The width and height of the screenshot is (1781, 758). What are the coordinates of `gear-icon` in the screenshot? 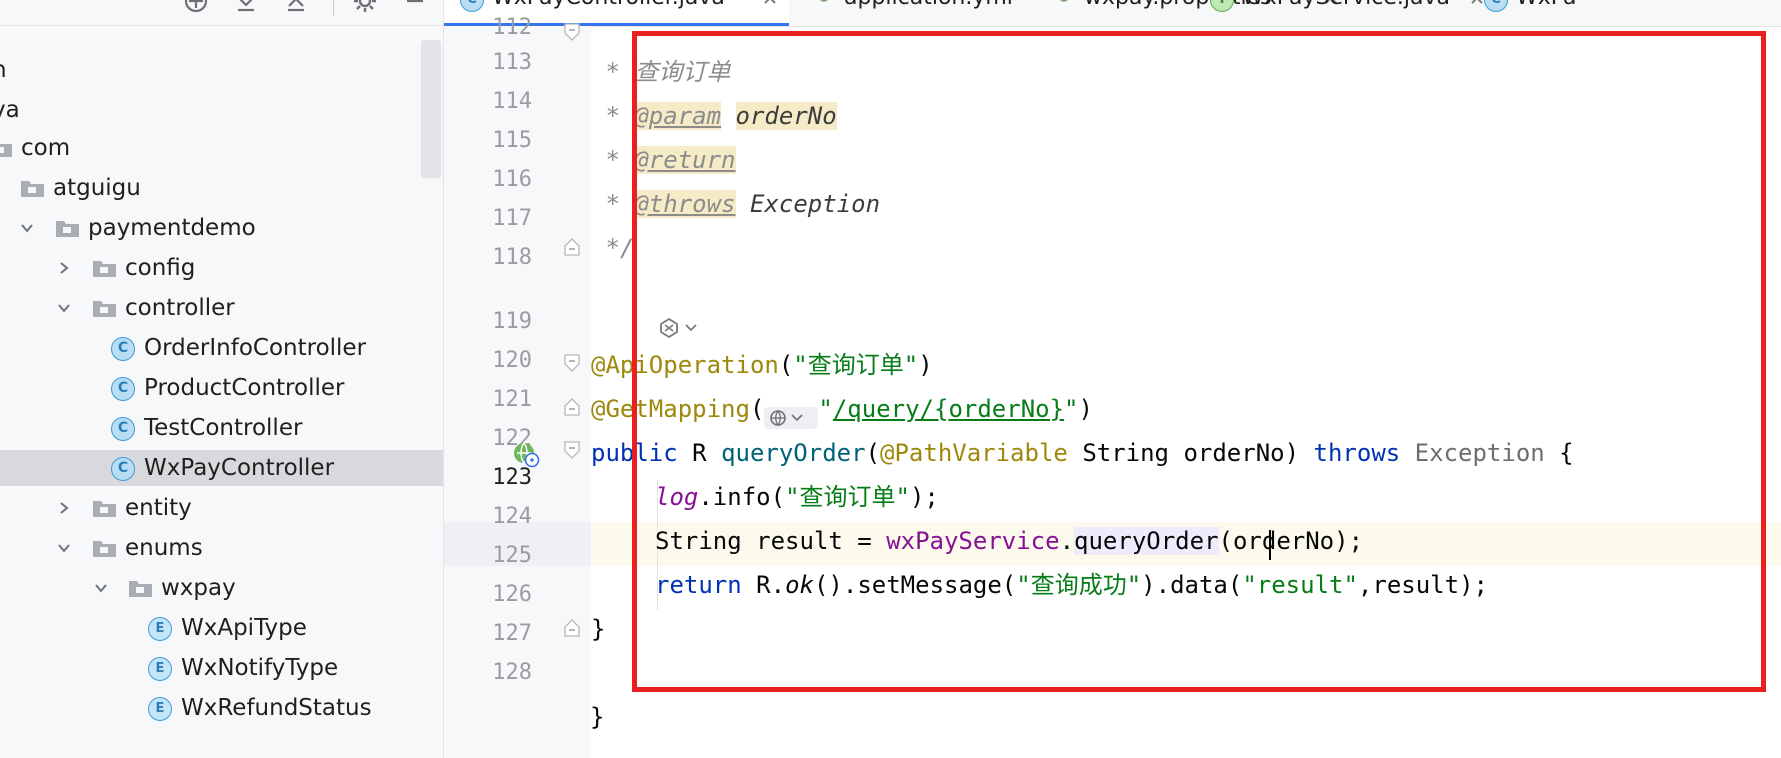 It's located at (365, 7).